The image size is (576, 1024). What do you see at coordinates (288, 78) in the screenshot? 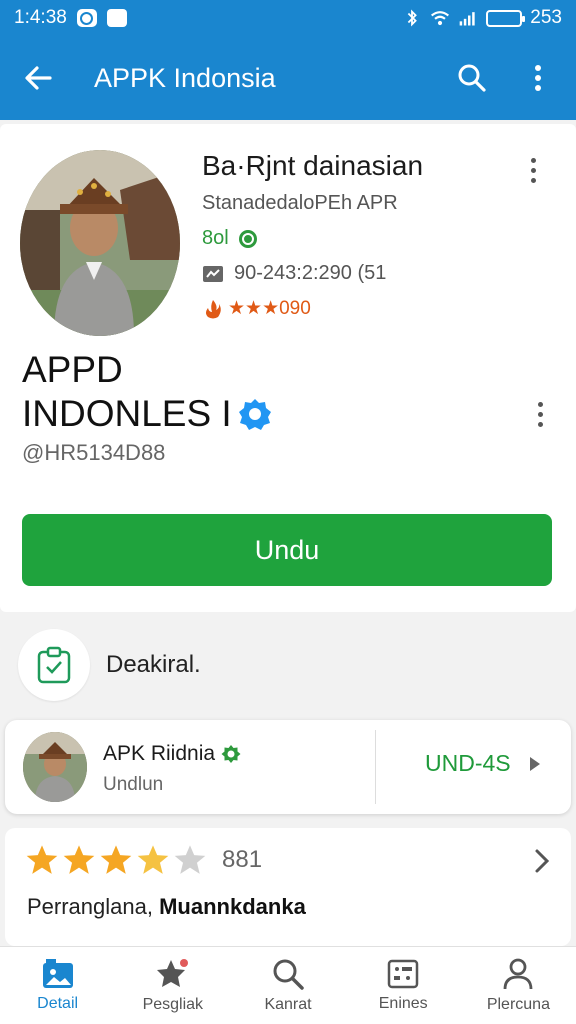
I see `app-bar: APPK Indonsia` at bounding box center [288, 78].